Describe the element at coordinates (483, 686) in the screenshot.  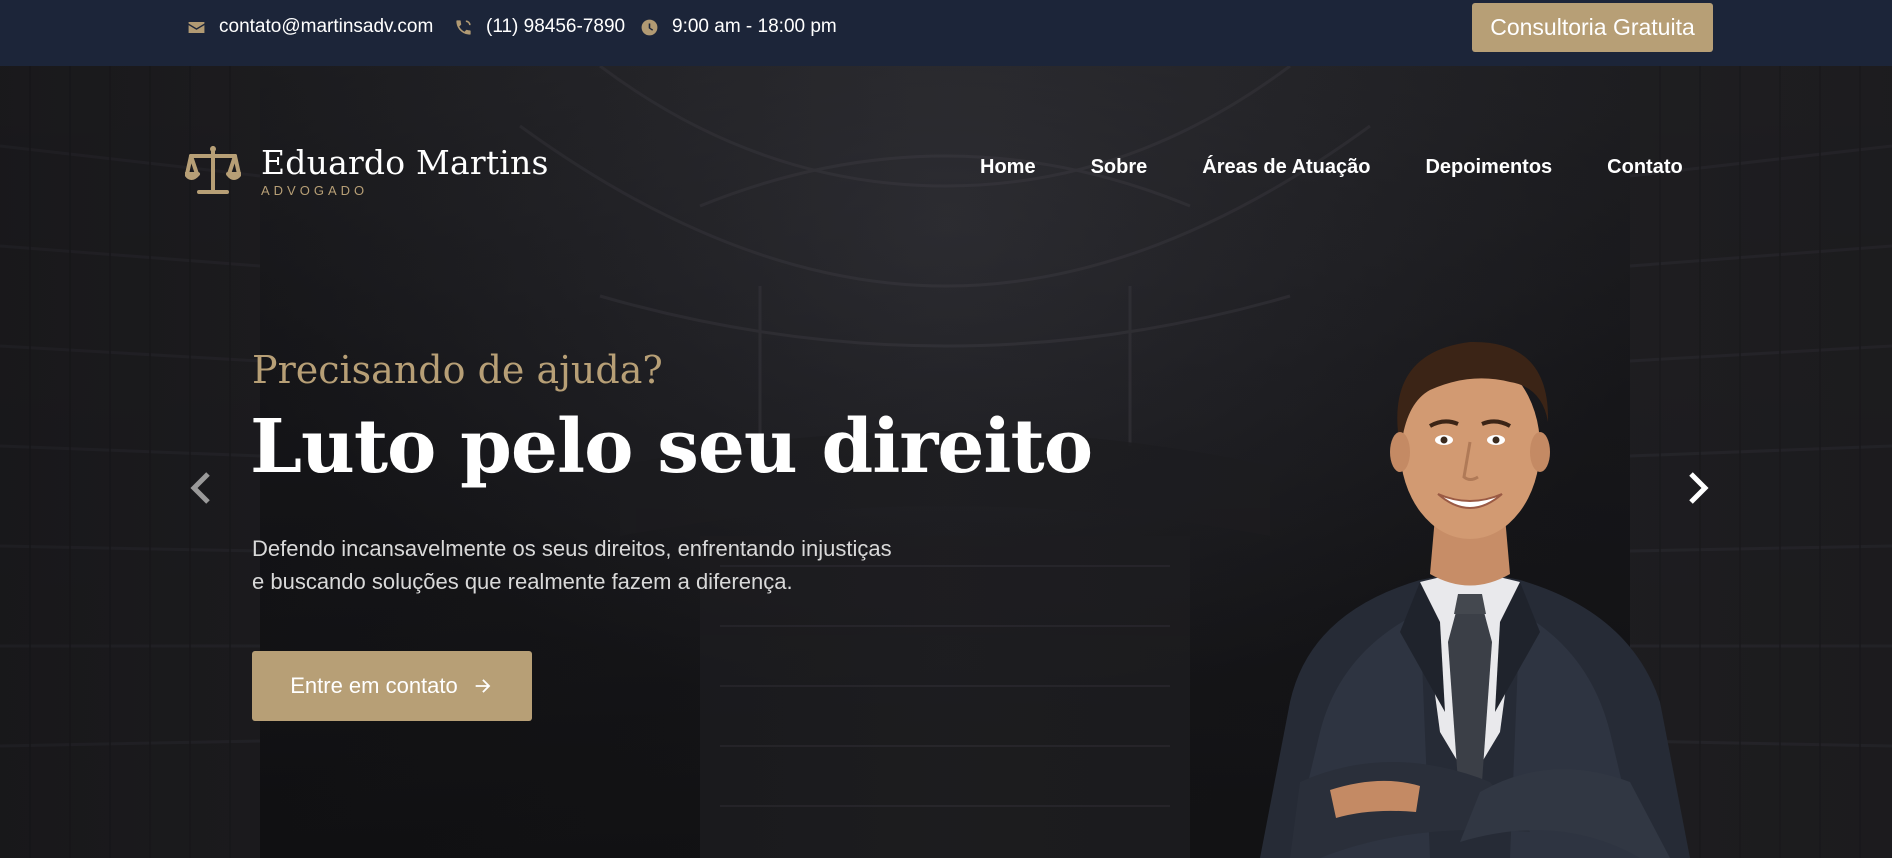
I see `arrow-right-icon` at that location.